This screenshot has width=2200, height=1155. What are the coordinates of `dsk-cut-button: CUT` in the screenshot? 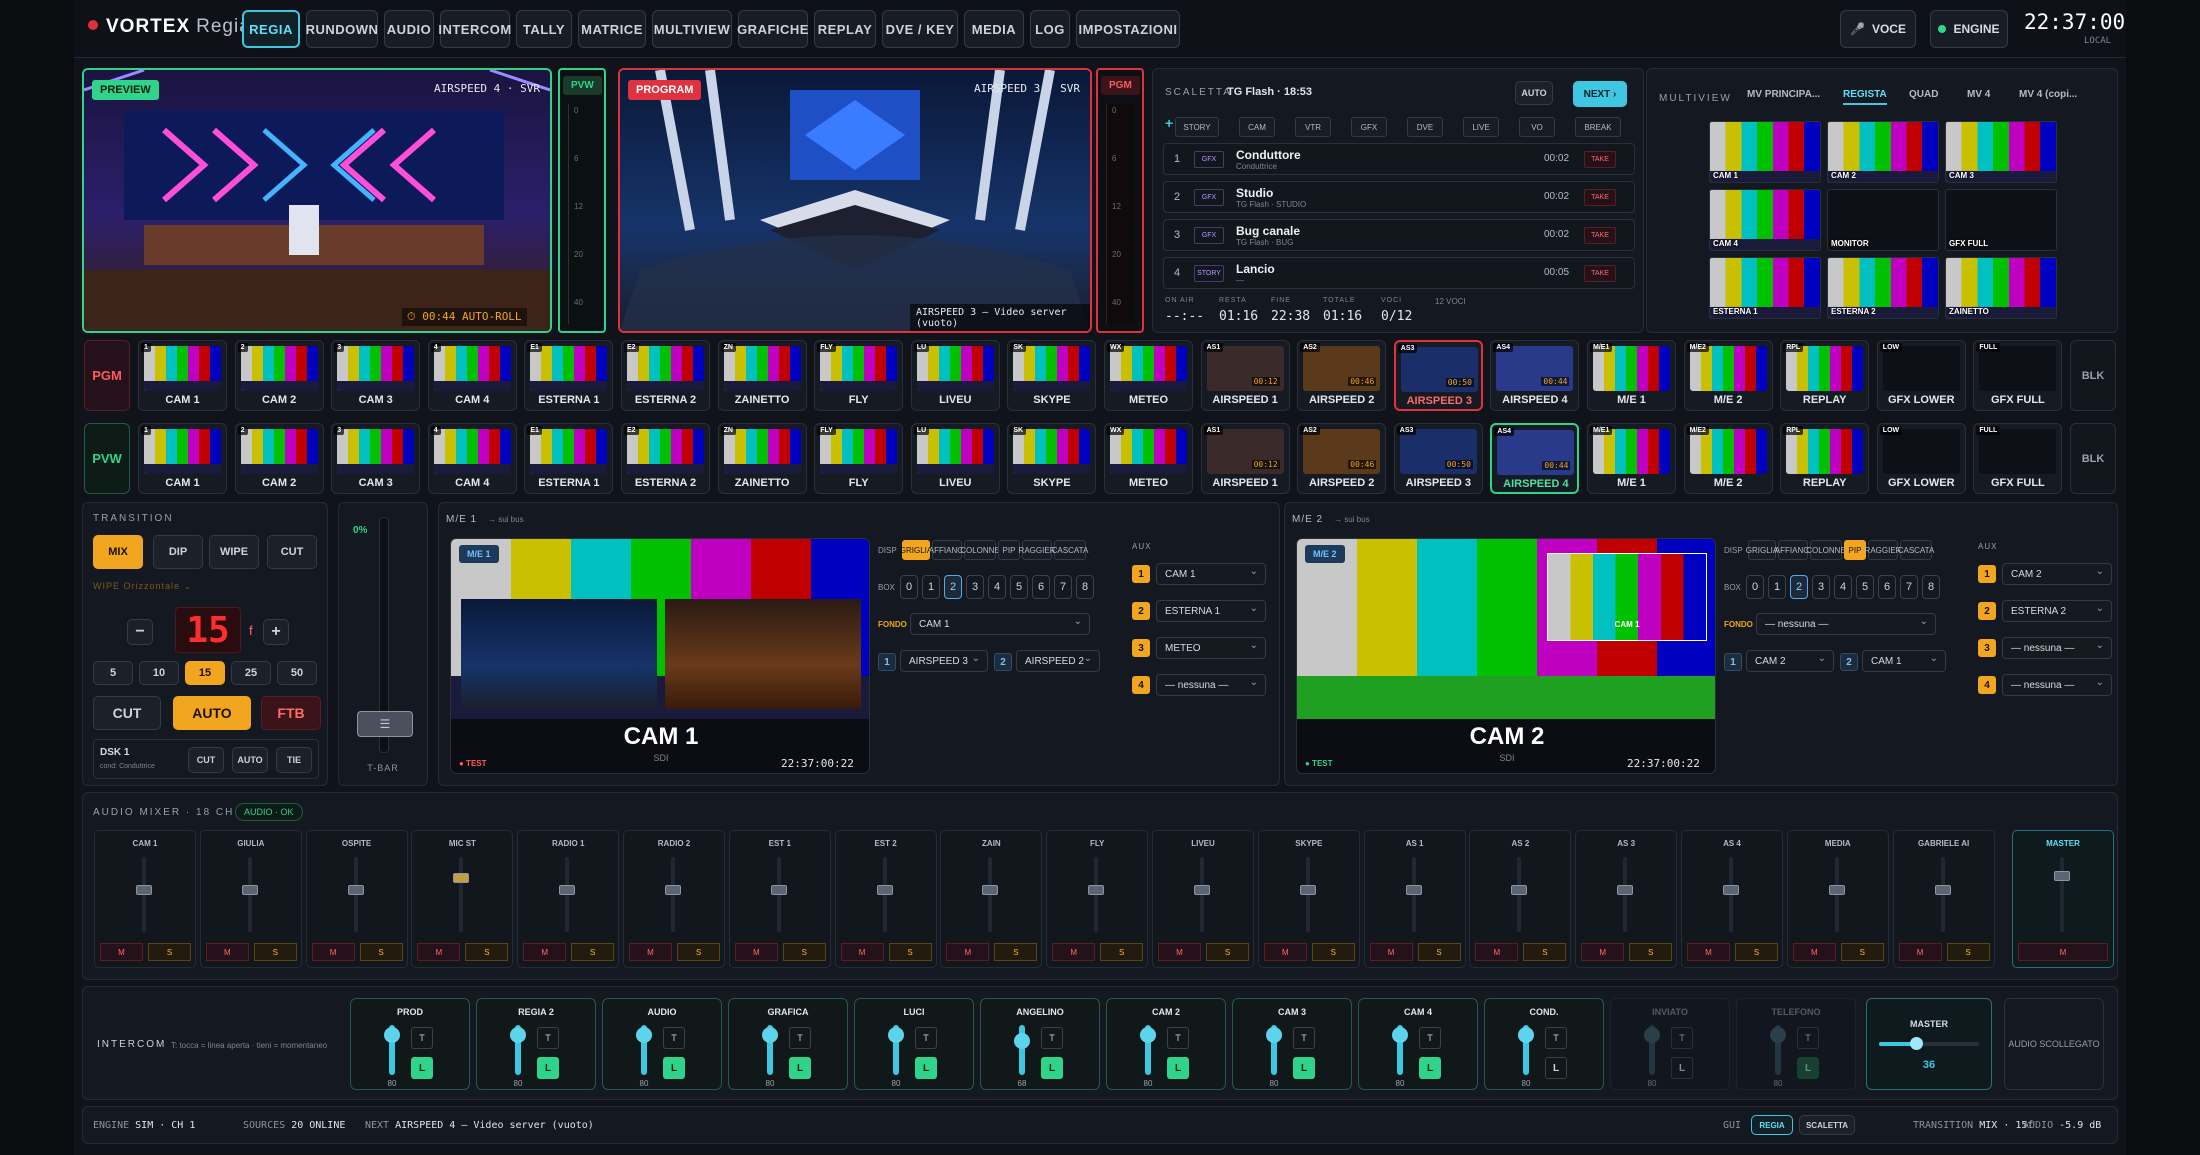 It's located at (206, 760).